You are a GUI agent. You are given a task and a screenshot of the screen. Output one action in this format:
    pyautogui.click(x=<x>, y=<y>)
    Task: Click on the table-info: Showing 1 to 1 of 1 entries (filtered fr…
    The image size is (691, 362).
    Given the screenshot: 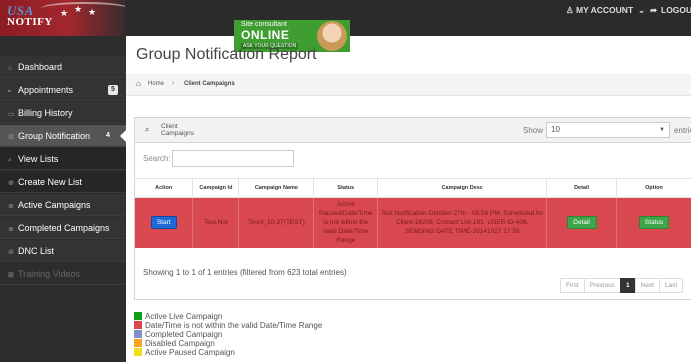 What is the action you would take?
    pyautogui.click(x=245, y=272)
    